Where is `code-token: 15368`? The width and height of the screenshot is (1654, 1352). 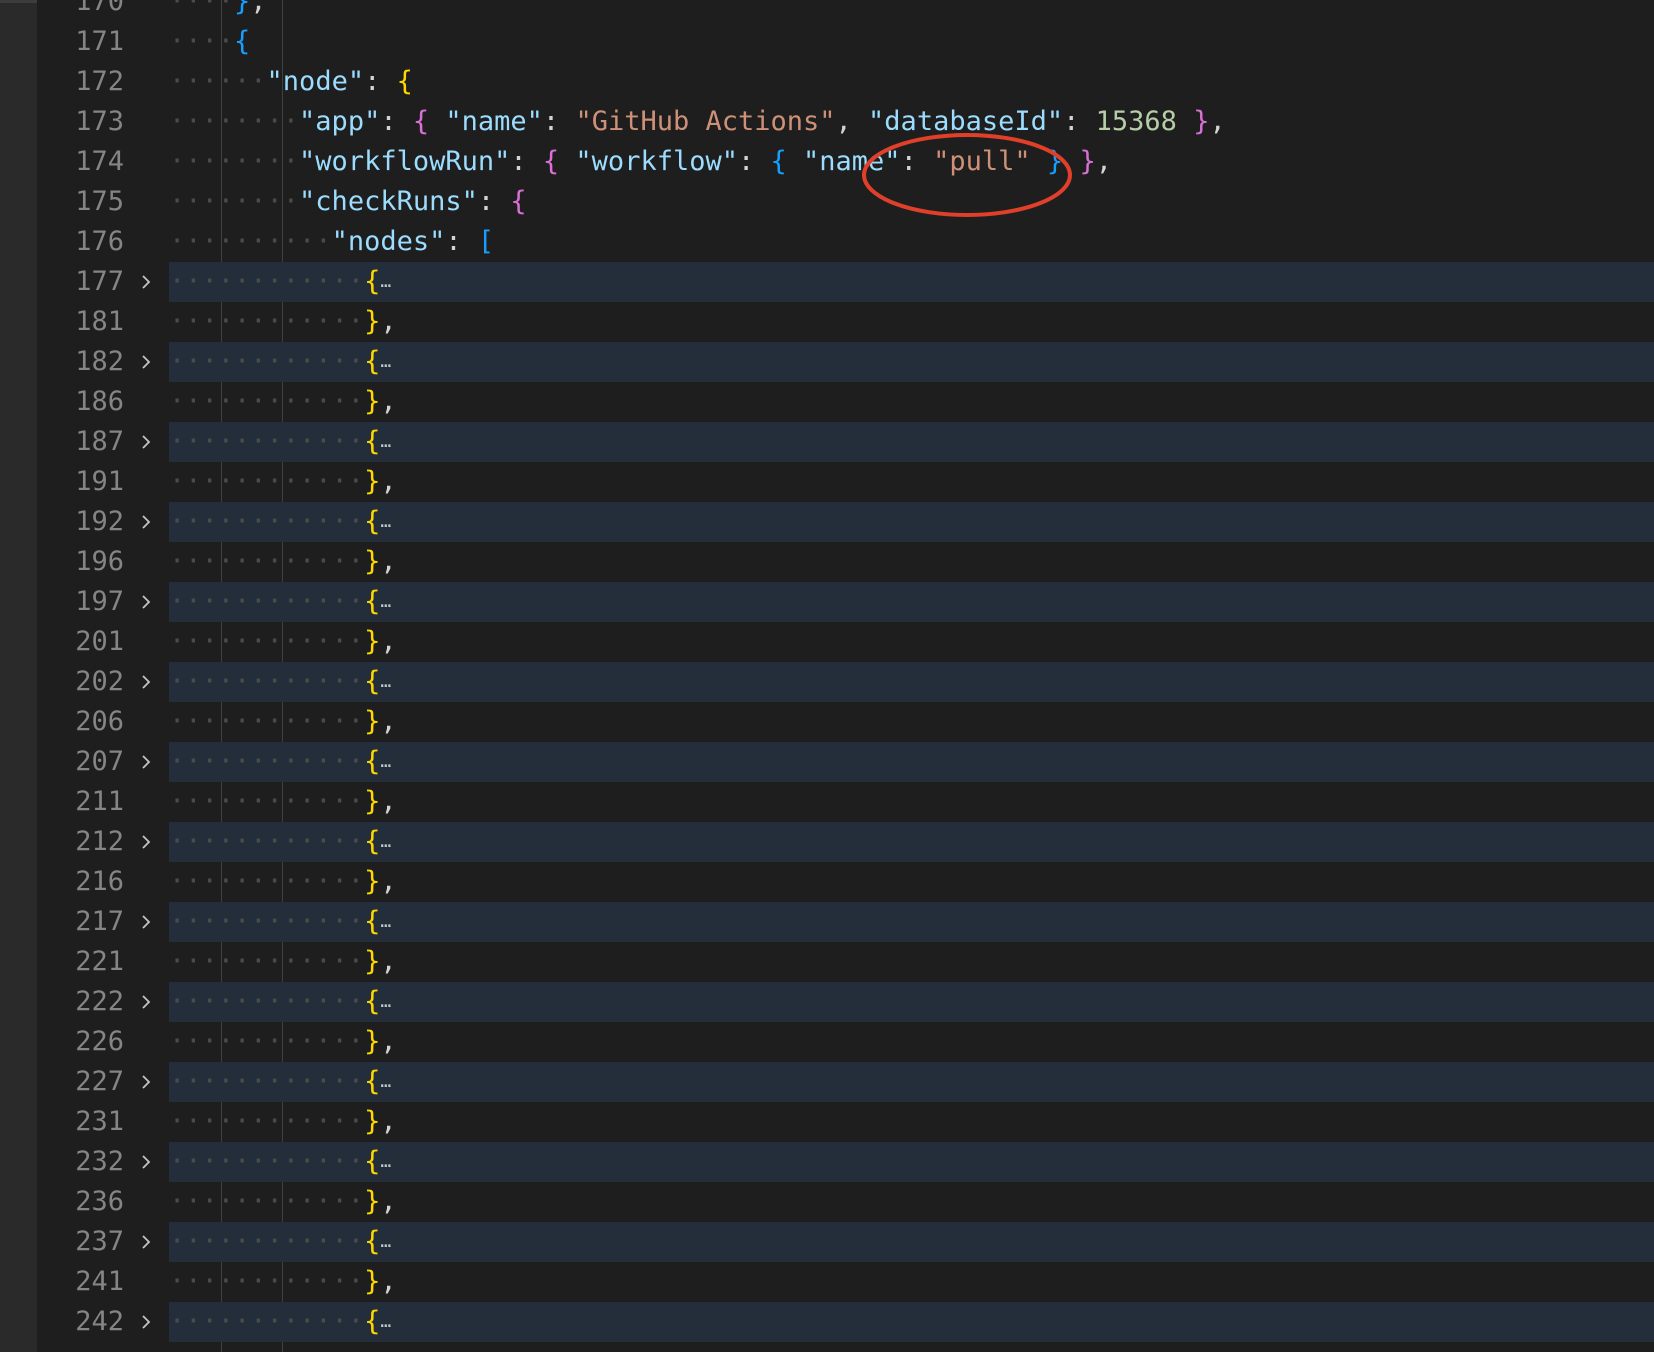 code-token: 15368 is located at coordinates (1136, 121).